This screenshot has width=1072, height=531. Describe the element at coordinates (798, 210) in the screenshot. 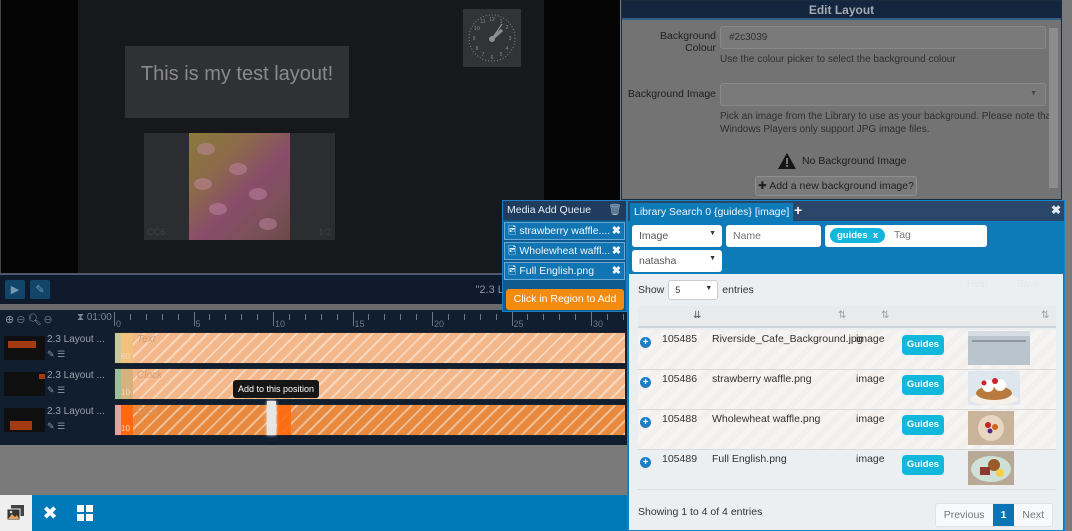

I see `add-tab-icon: +` at that location.